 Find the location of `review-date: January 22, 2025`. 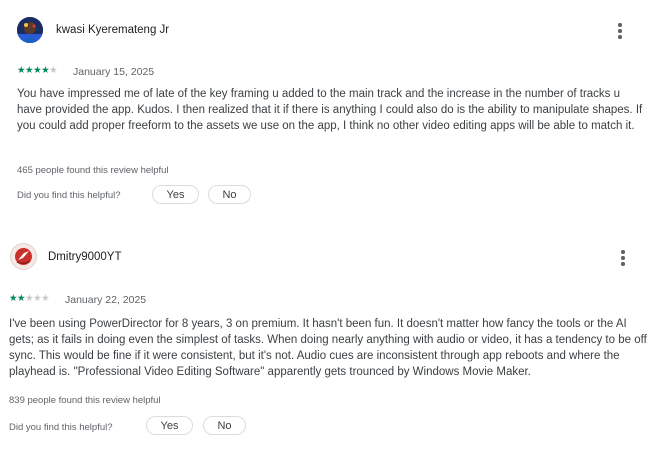

review-date: January 22, 2025 is located at coordinates (106, 300).